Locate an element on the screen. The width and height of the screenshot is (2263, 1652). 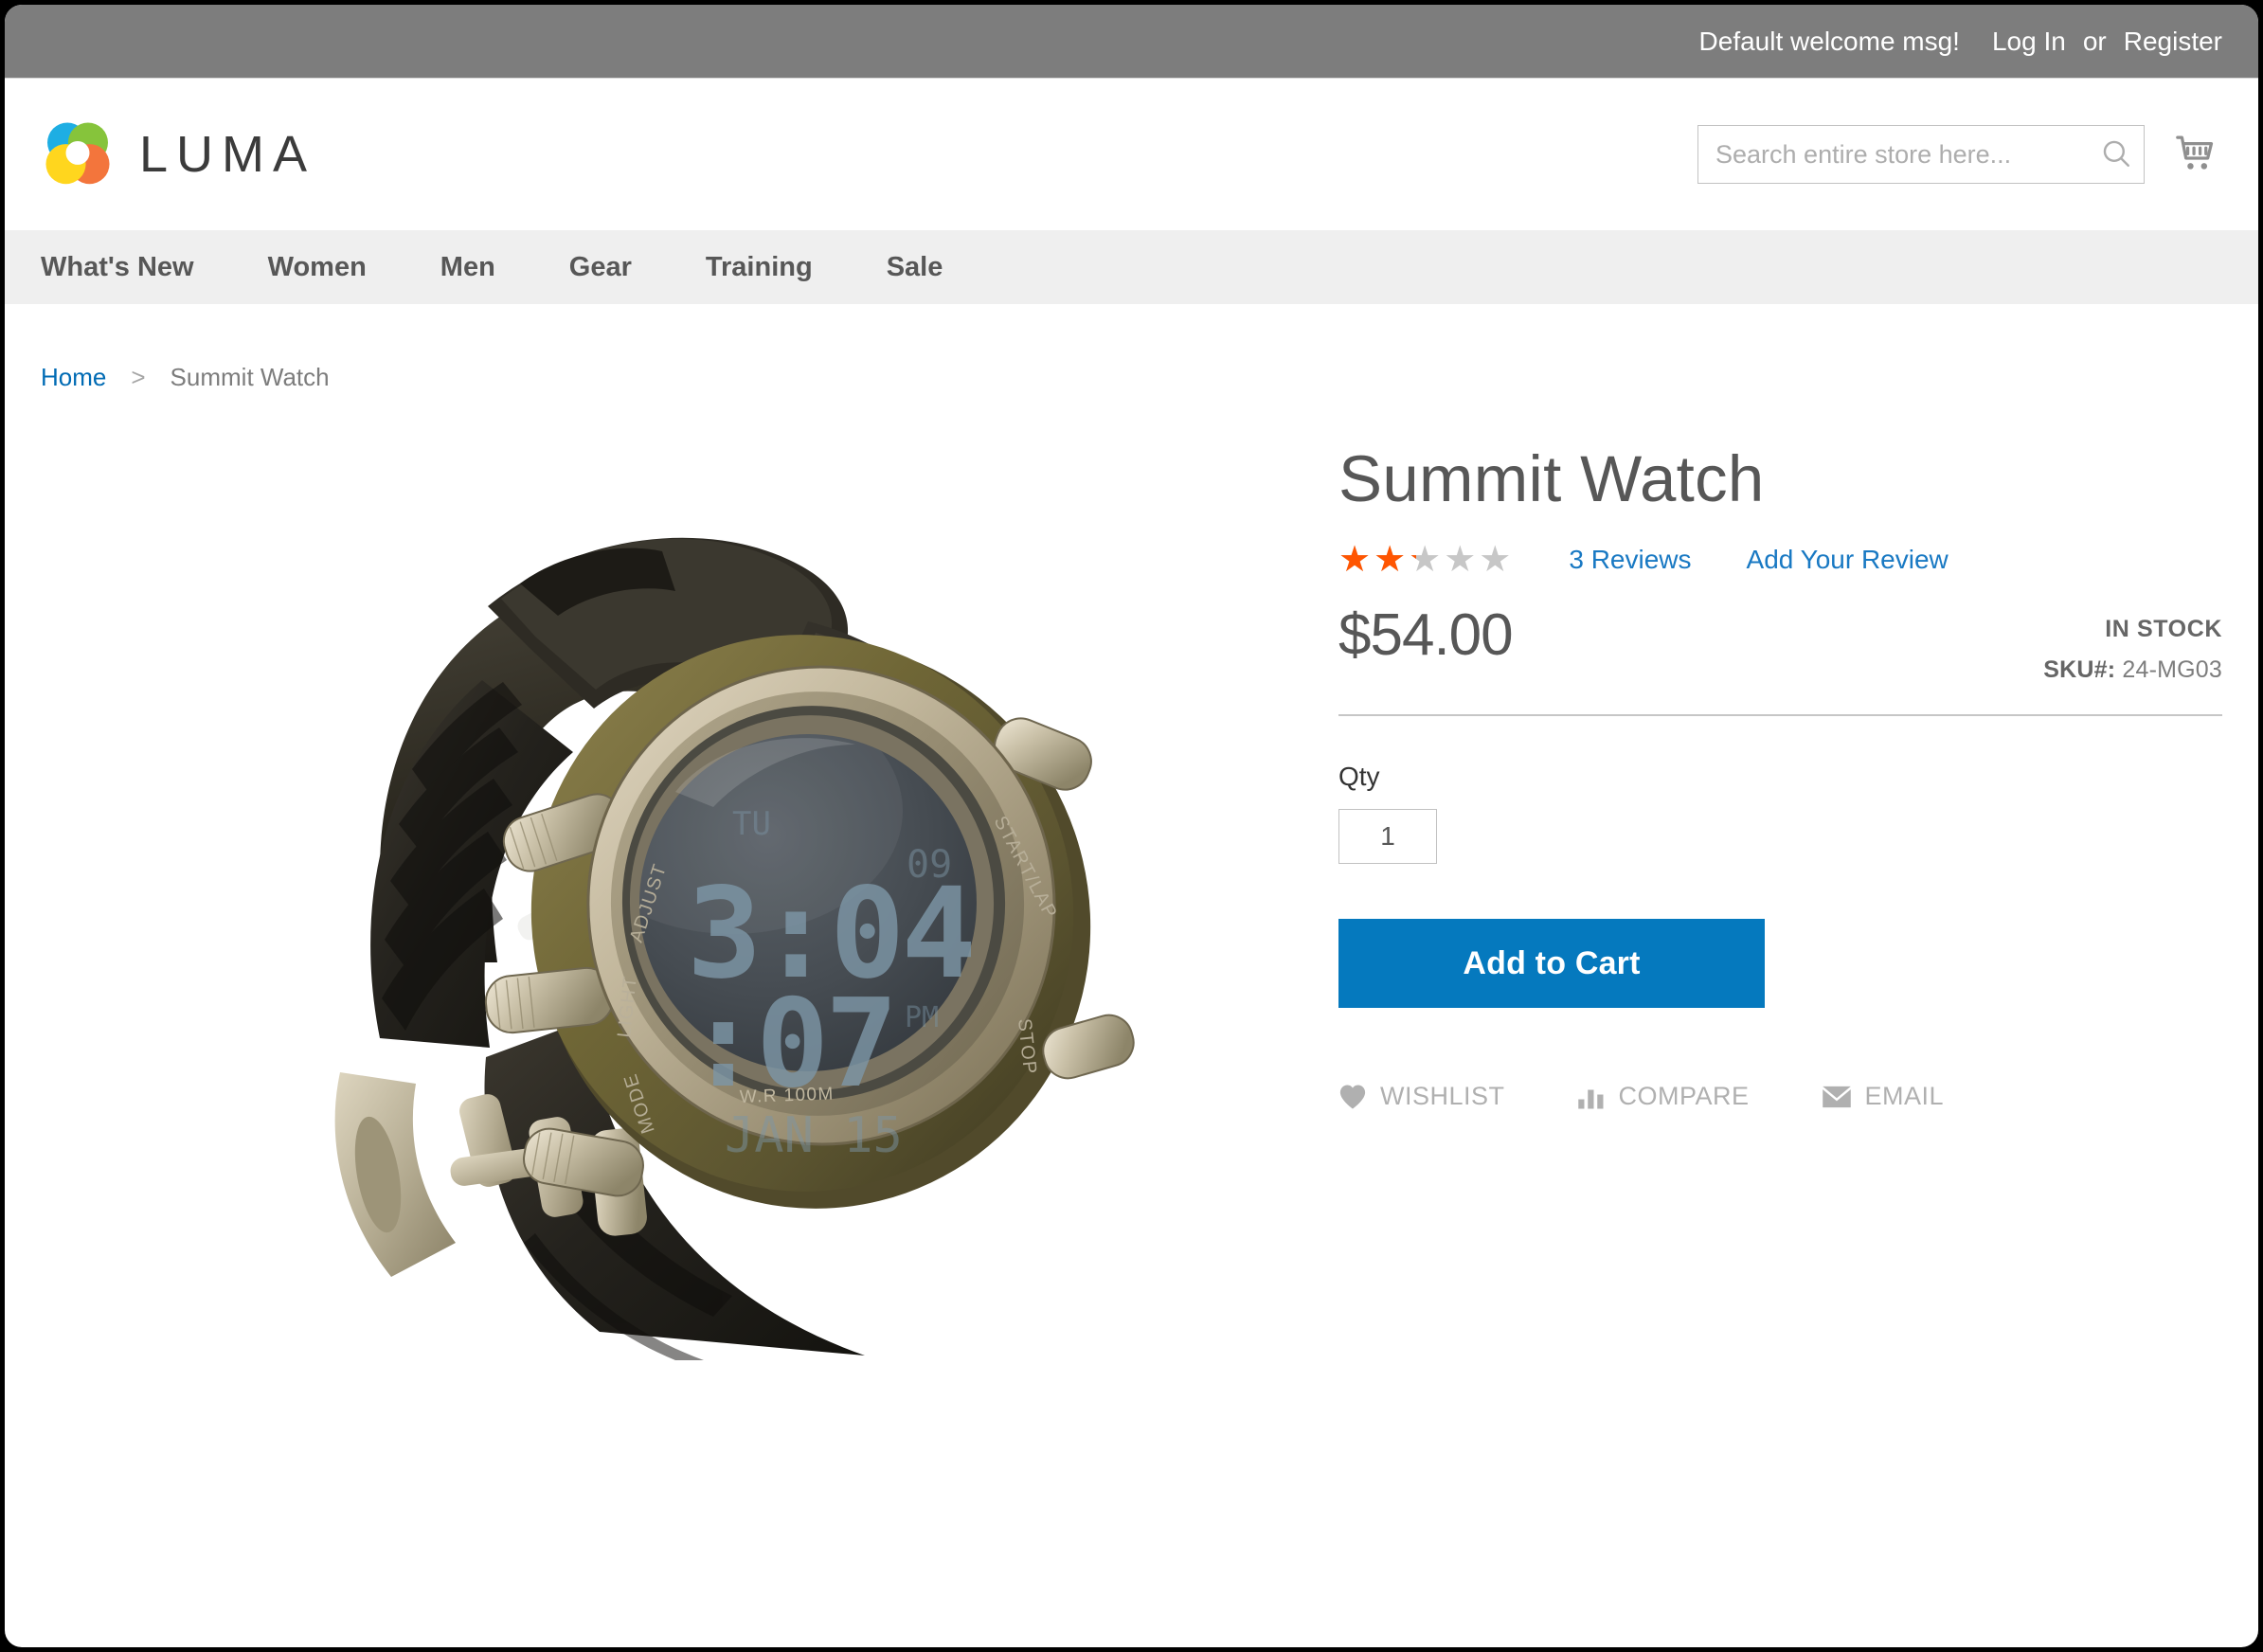
product-price: $54.00 is located at coordinates (1426, 635).